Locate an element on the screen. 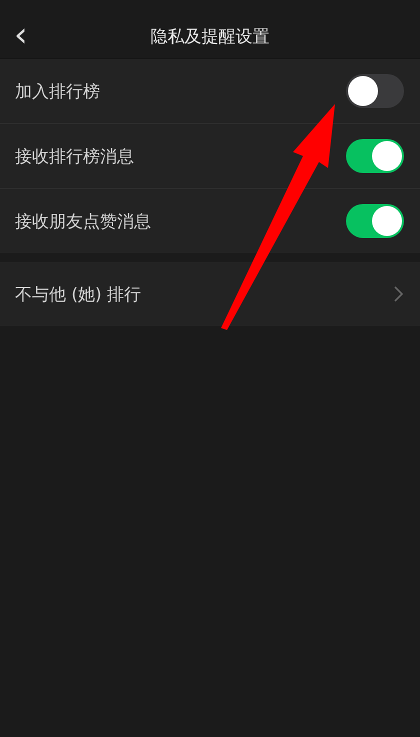 The height and width of the screenshot is (737, 420). settings-link-row: 不与他 (她) 排行 is located at coordinates (210, 294).